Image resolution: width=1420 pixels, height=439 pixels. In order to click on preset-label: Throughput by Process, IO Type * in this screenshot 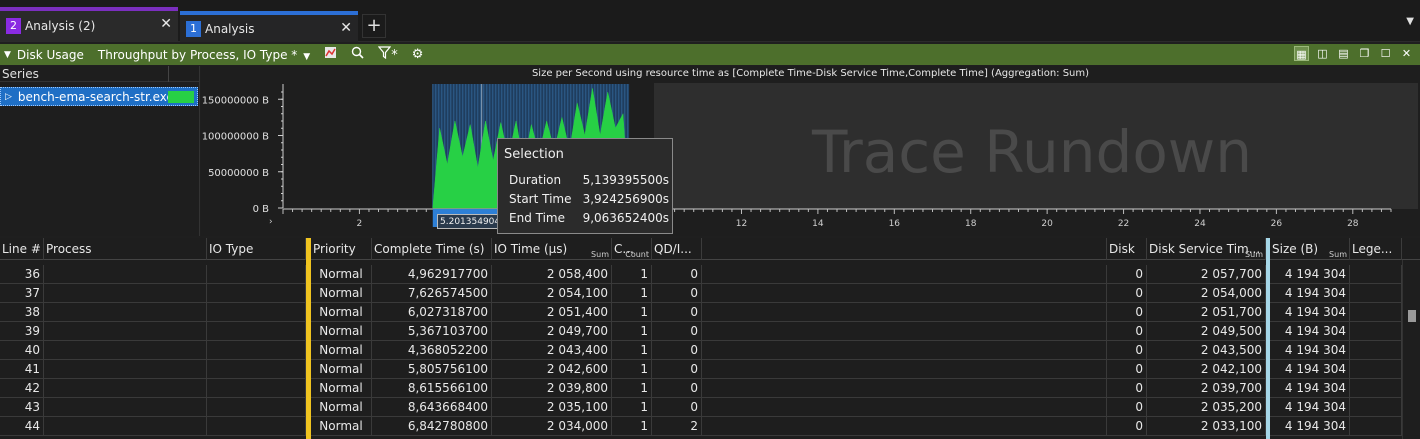, I will do `click(197, 54)`.